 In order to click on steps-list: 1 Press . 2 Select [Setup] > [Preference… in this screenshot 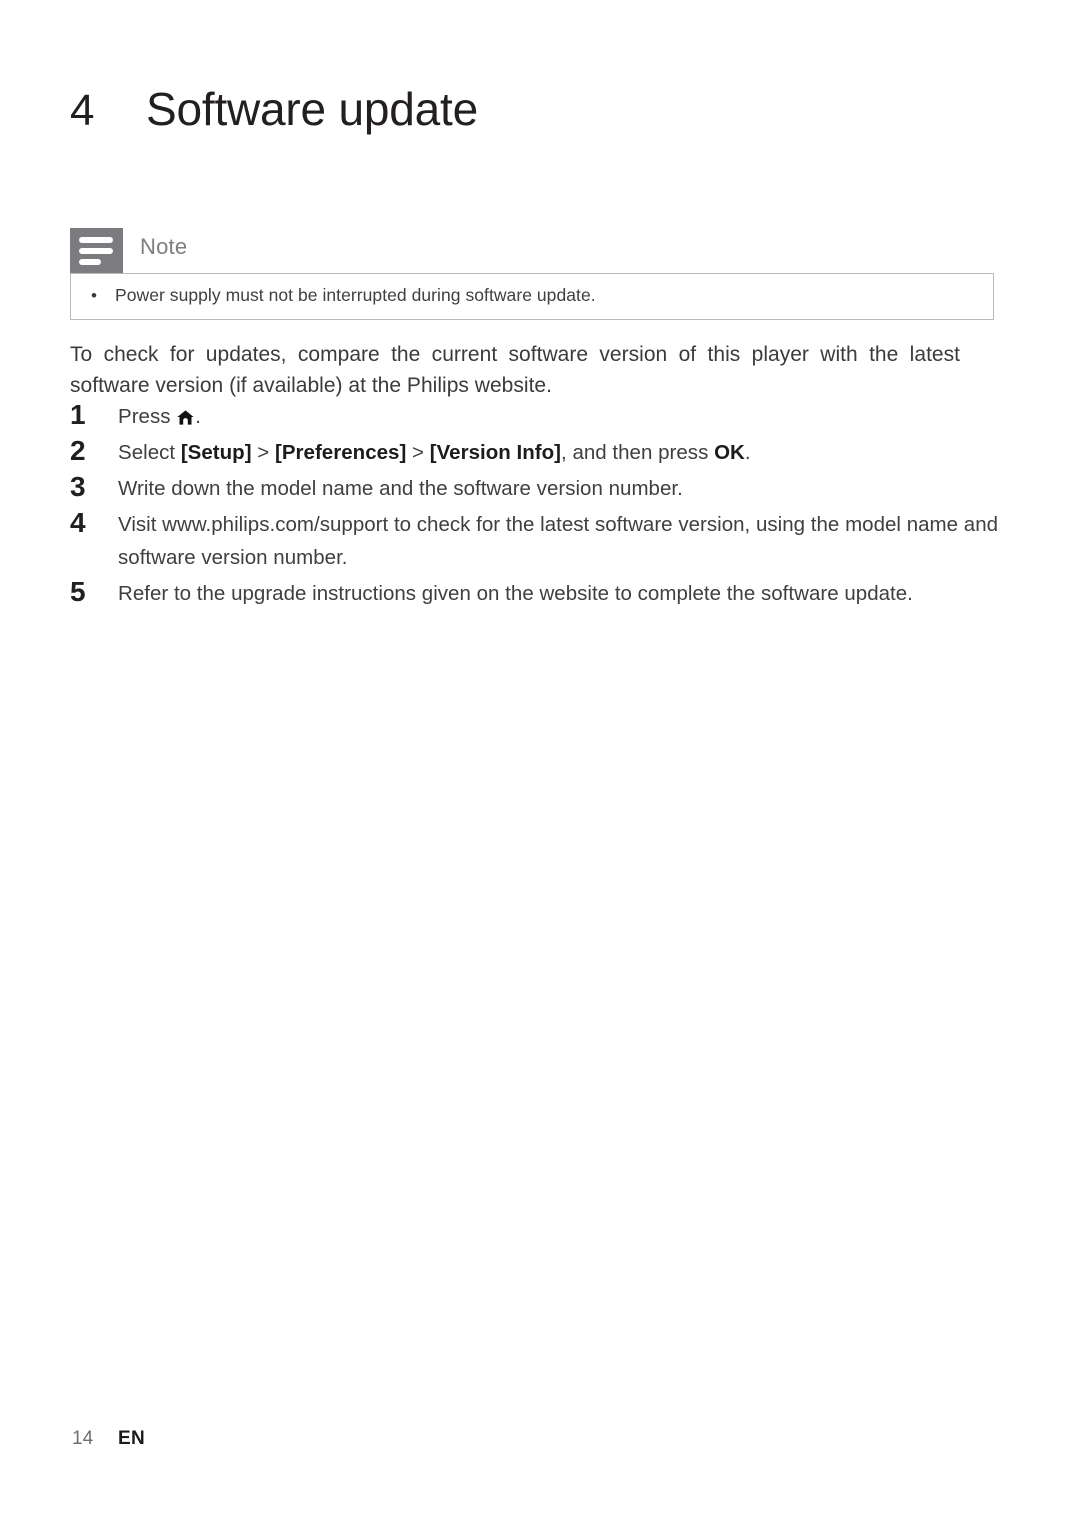, I will do `click(535, 504)`.